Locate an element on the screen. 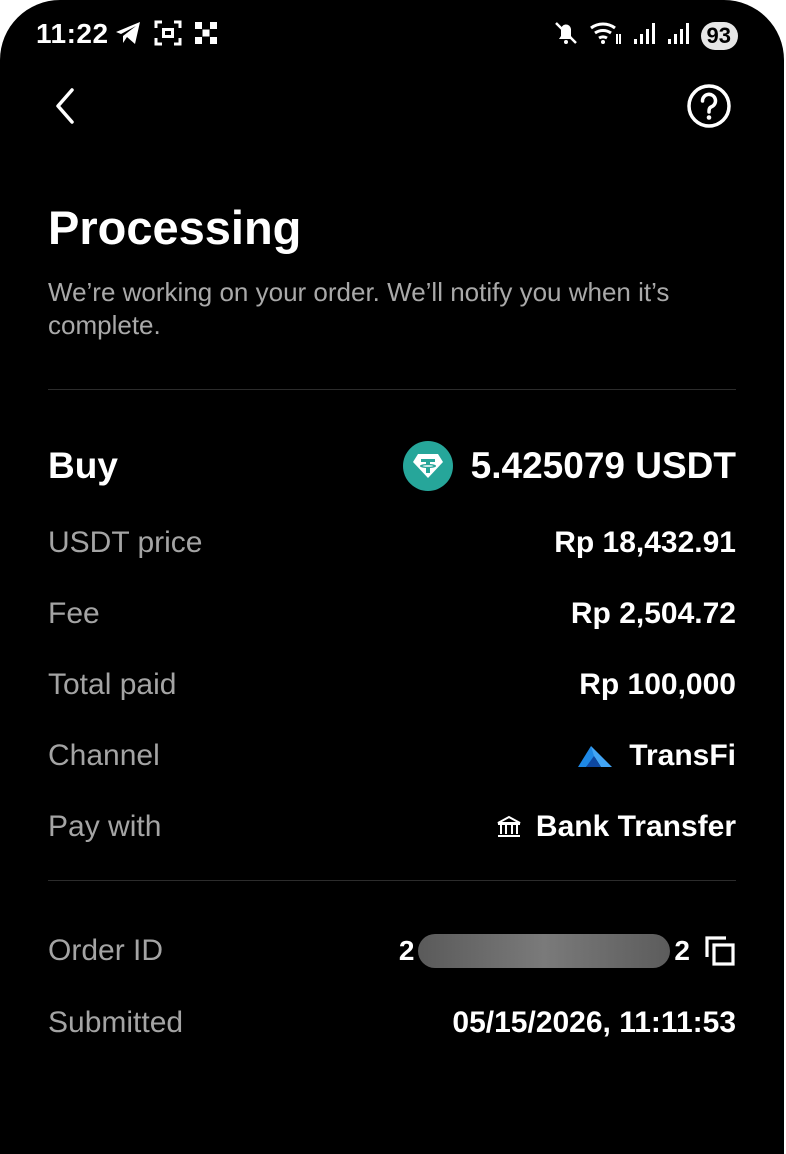  channel-name: TransFi is located at coordinates (682, 755).